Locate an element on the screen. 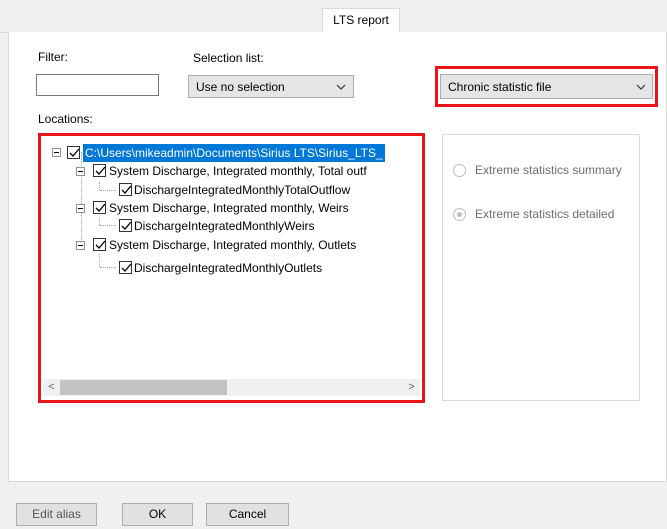  file-type-dropdown: Chronic statistic file is located at coordinates (546, 86).